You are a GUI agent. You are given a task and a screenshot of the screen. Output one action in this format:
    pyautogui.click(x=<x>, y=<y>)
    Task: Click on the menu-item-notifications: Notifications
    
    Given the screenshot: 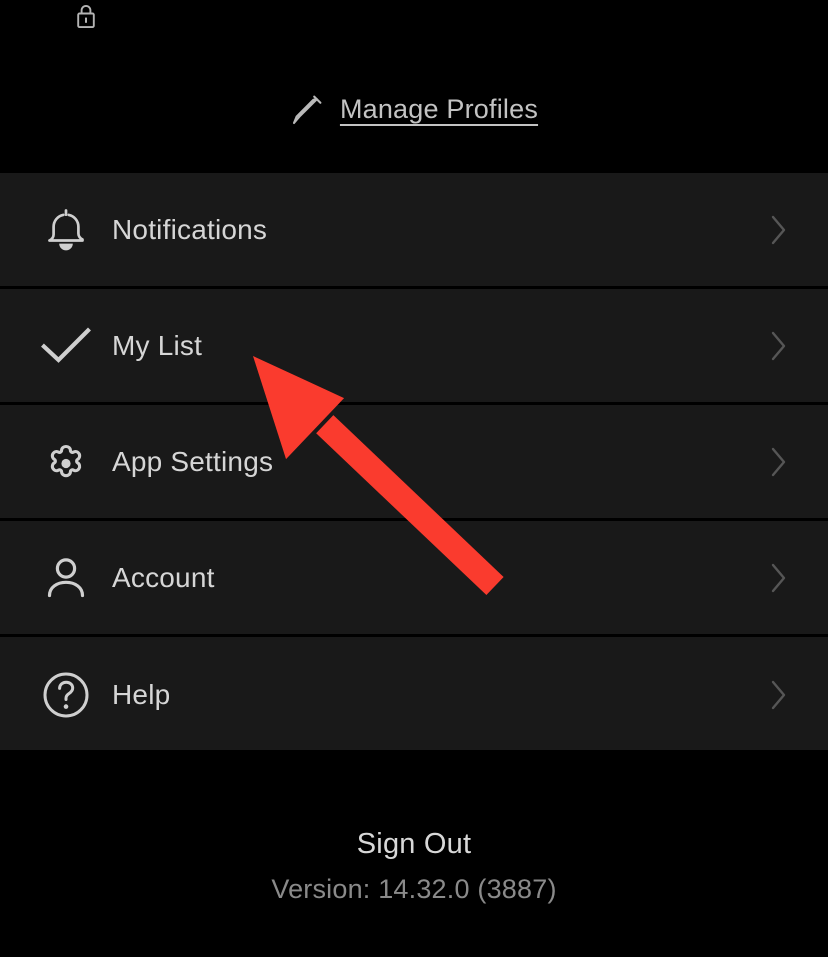 What is the action you would take?
    pyautogui.click(x=414, y=231)
    